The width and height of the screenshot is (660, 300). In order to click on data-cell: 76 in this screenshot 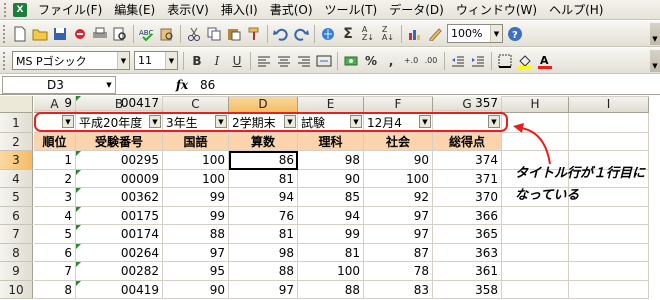, I will do `click(263, 216)`.